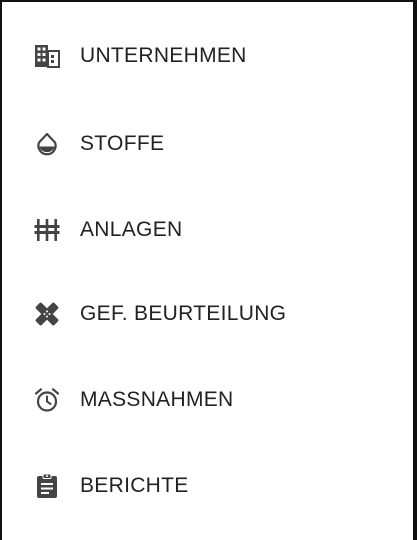 The width and height of the screenshot is (417, 540). I want to click on menu-item-massnahmen: MASSNAHMEN, so click(207, 400).